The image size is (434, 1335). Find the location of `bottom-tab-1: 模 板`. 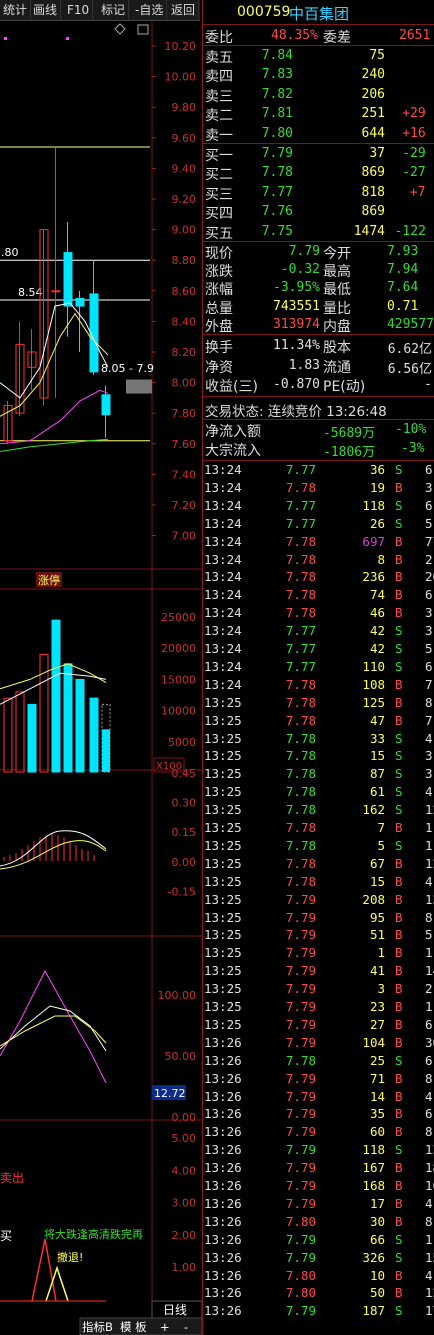

bottom-tab-1: 模 板 is located at coordinates (133, 1327).